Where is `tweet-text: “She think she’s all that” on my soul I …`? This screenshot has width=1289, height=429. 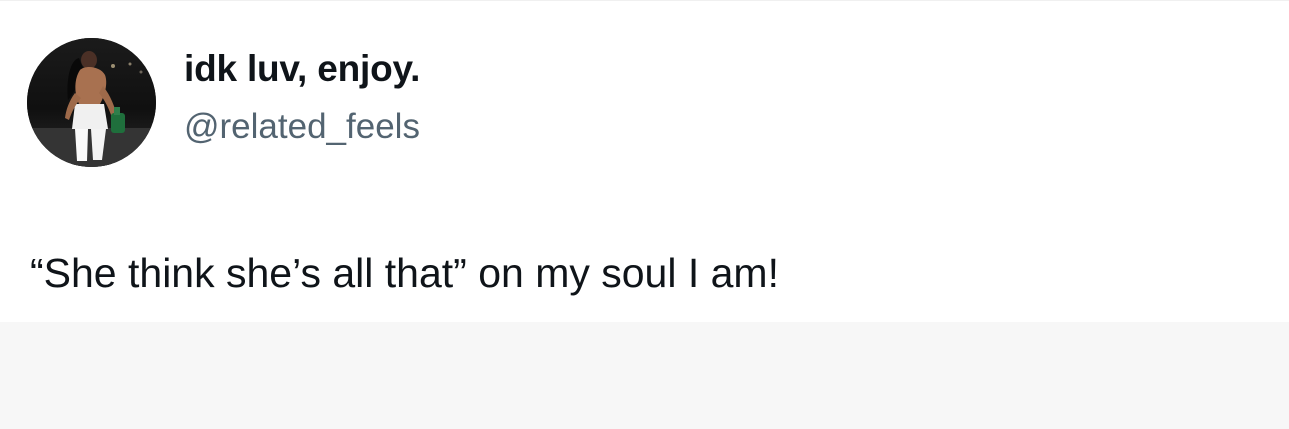
tweet-text: “She think she’s all that” on my soul I … is located at coordinates (404, 273).